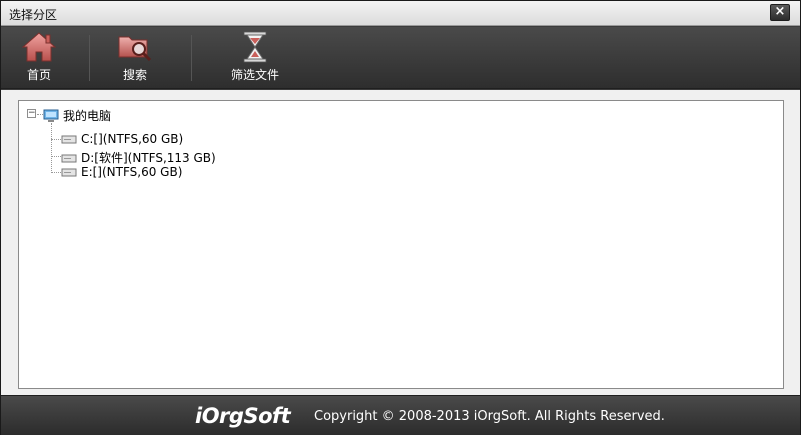 This screenshot has width=801, height=435. I want to click on title-bar: 选择分区 ×, so click(400, 13).